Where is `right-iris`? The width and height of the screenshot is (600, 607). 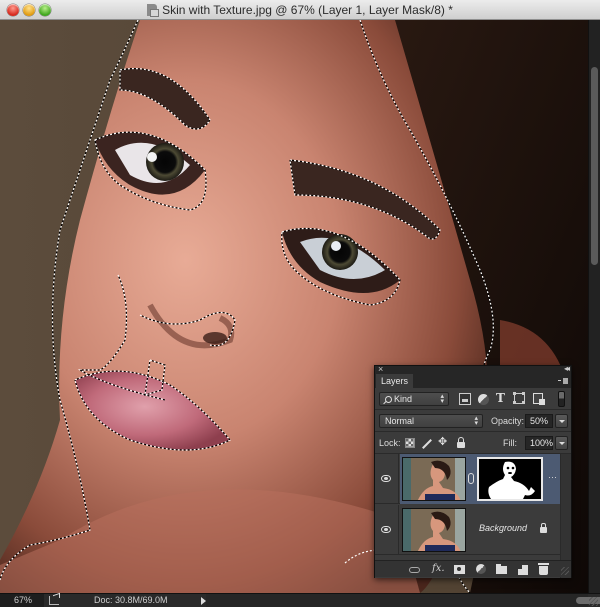
right-iris is located at coordinates (340, 252).